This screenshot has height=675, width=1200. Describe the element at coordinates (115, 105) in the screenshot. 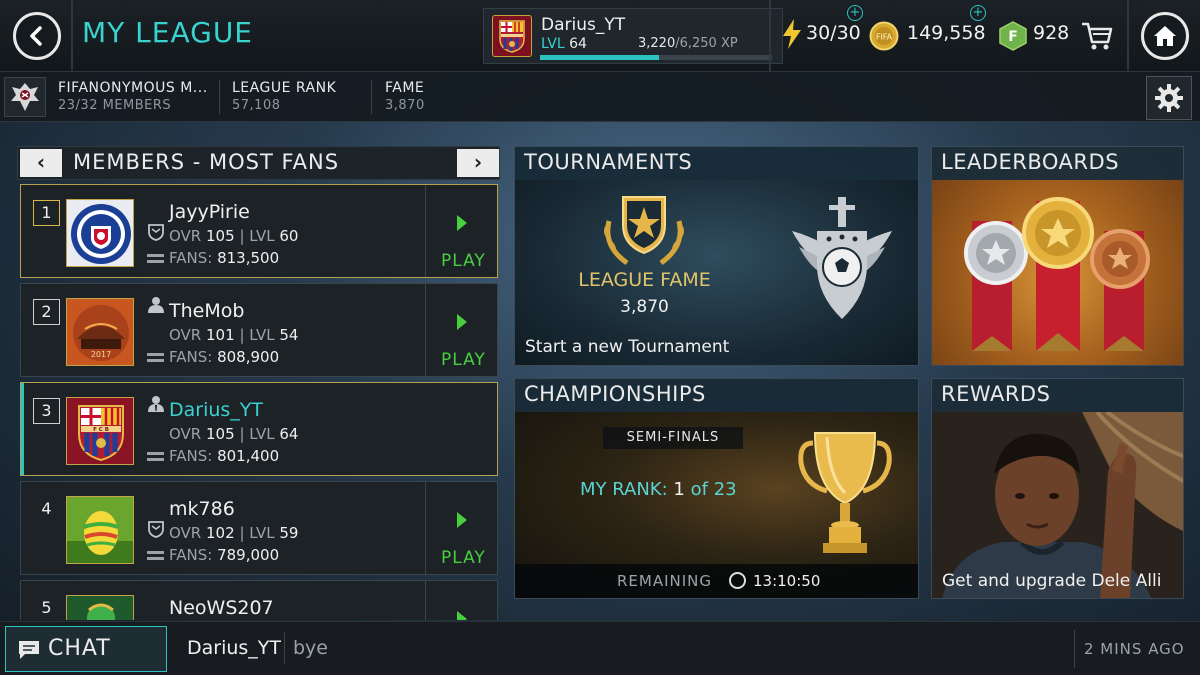

I see `league-members: 23/32 MEMBERS` at that location.